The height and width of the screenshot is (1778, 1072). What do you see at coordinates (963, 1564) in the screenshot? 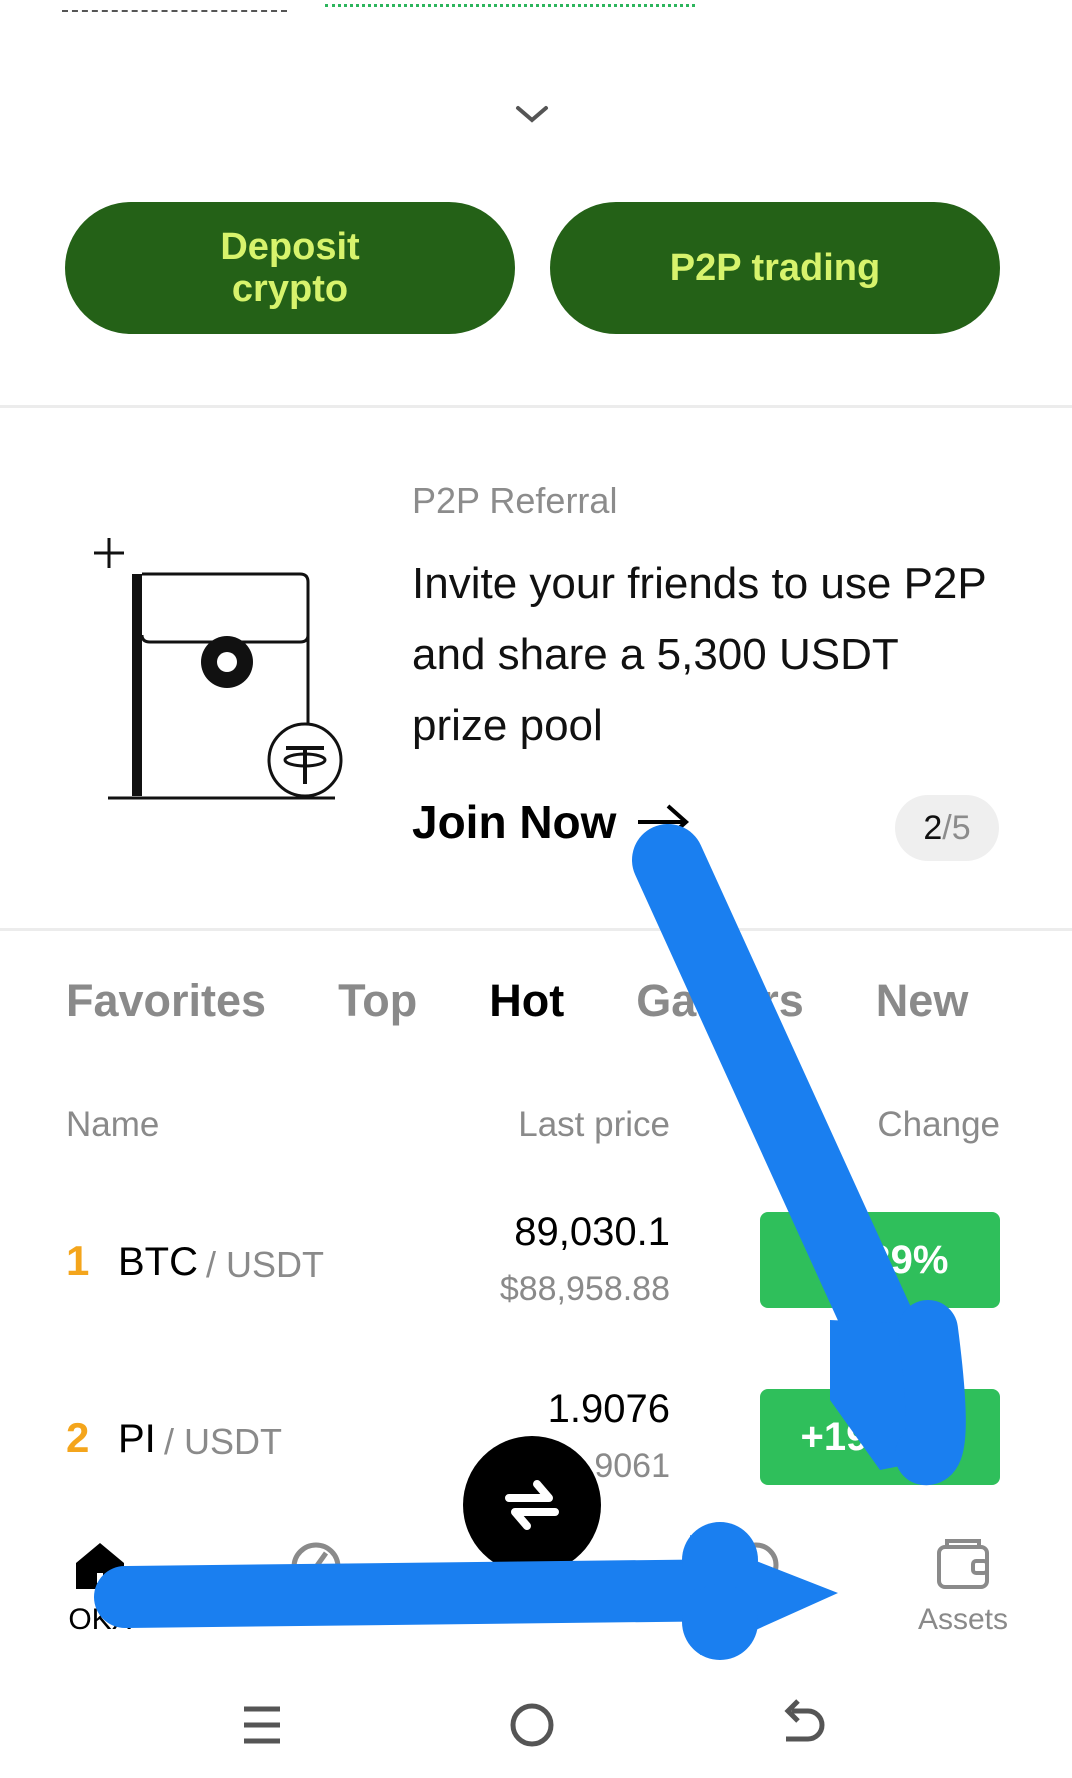
I see `wallet-icon` at bounding box center [963, 1564].